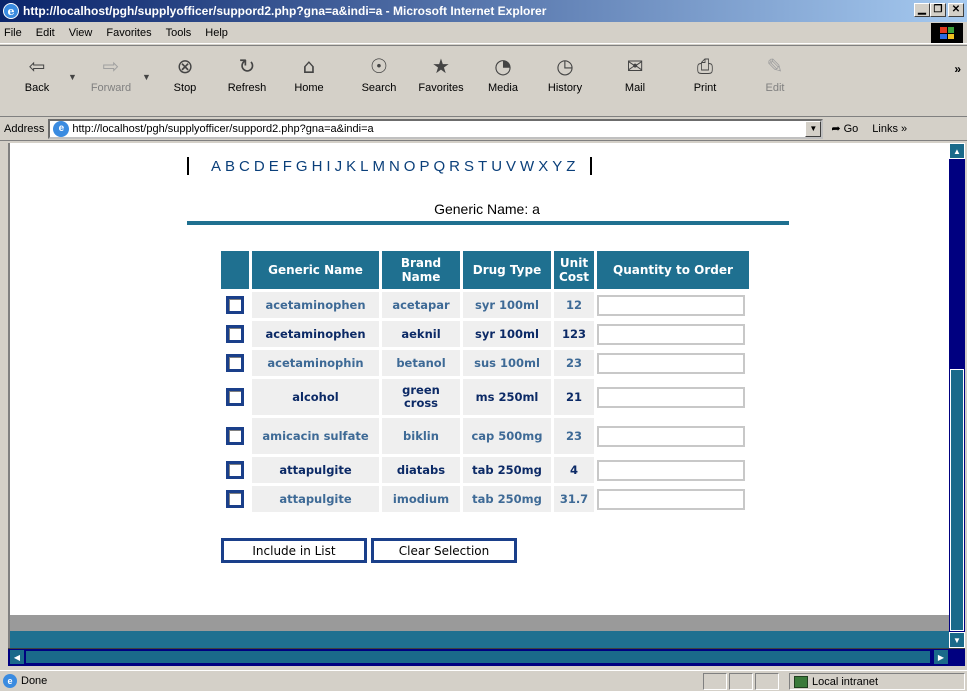  I want to click on edit-button: ✎ Edit, so click(775, 73).